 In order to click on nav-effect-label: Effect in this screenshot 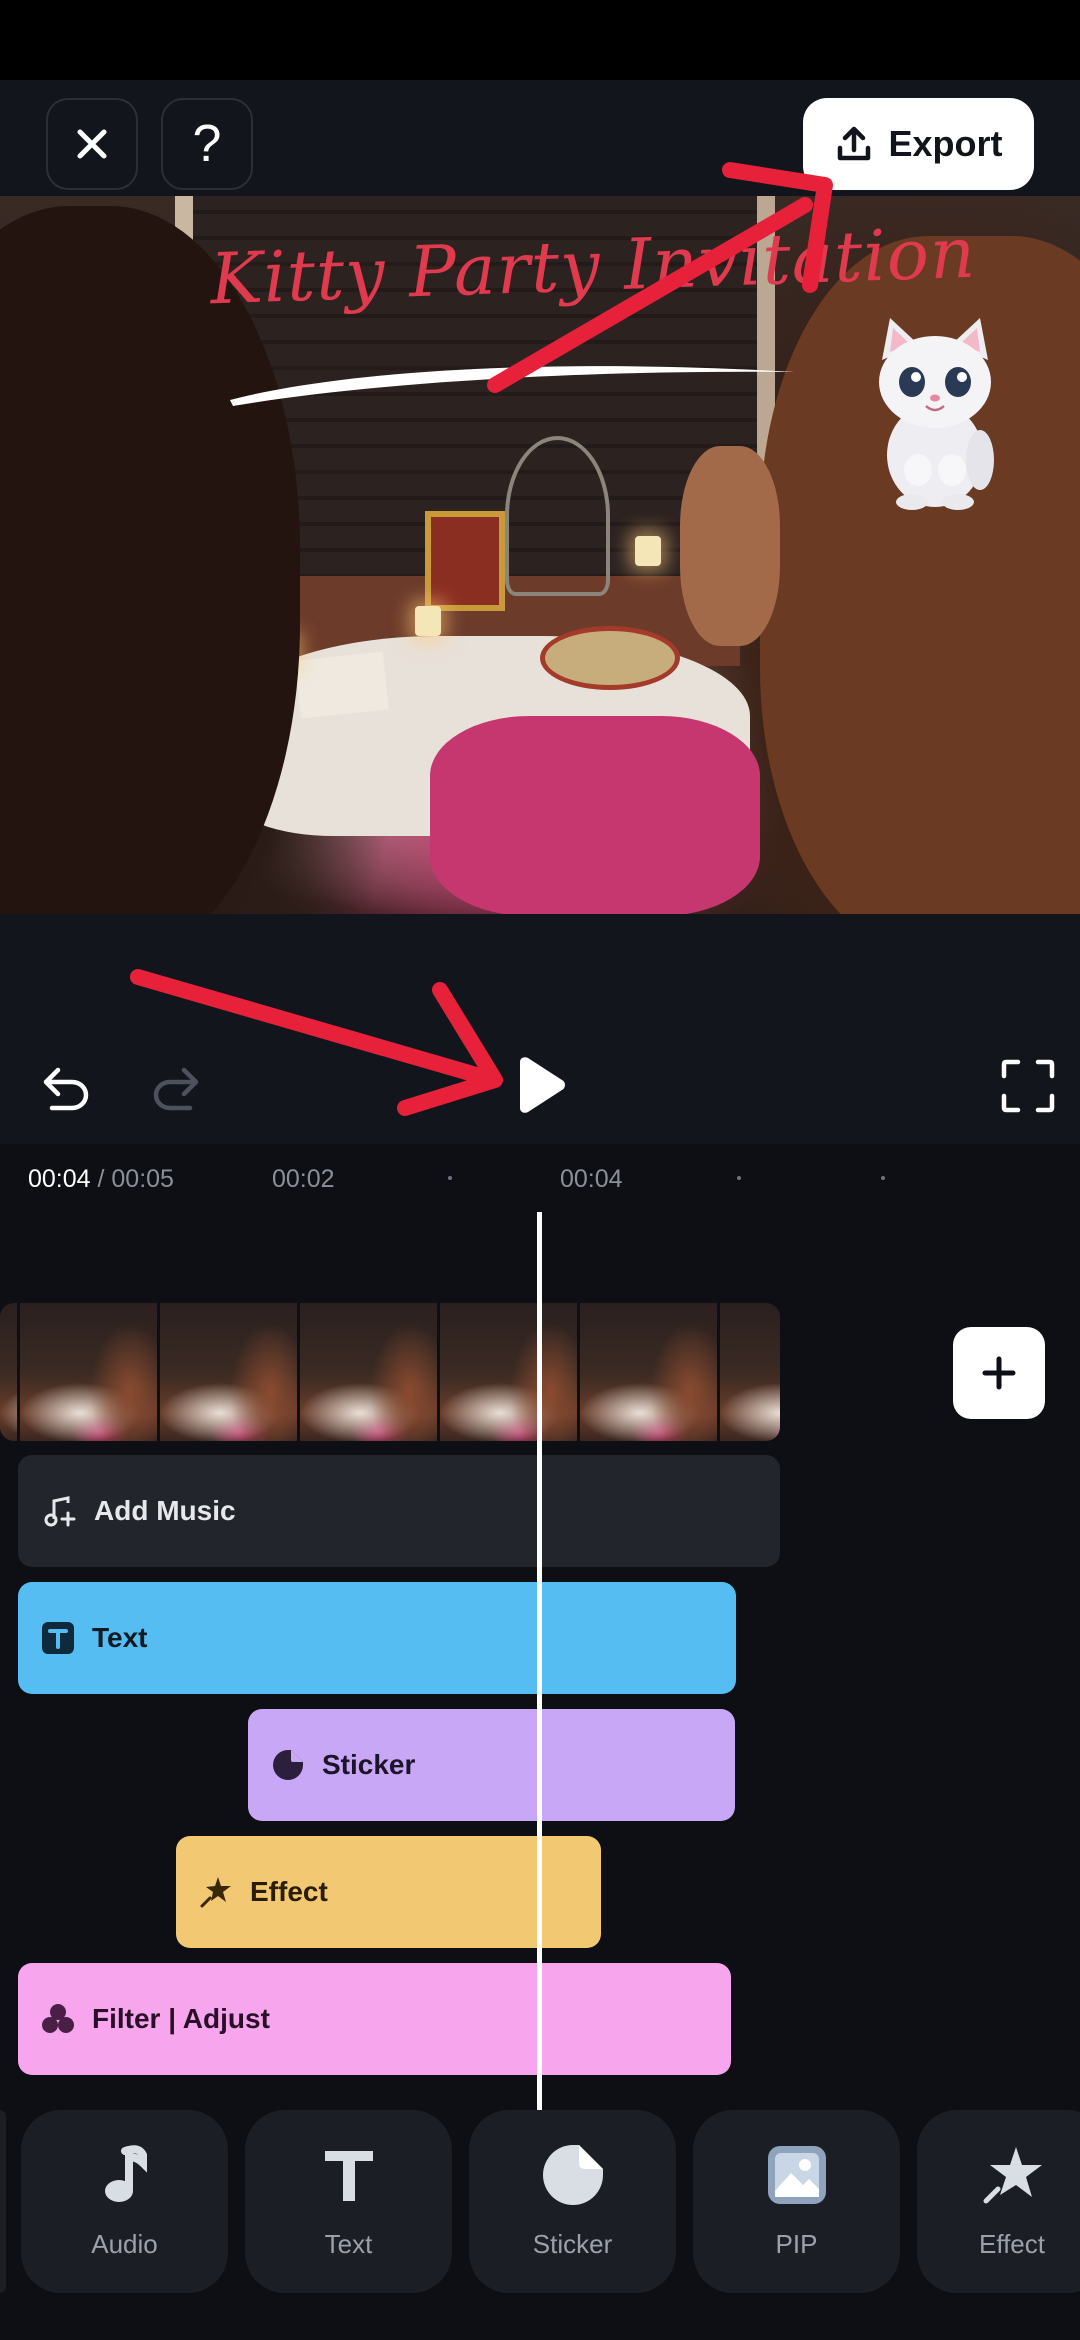, I will do `click(1011, 2244)`.